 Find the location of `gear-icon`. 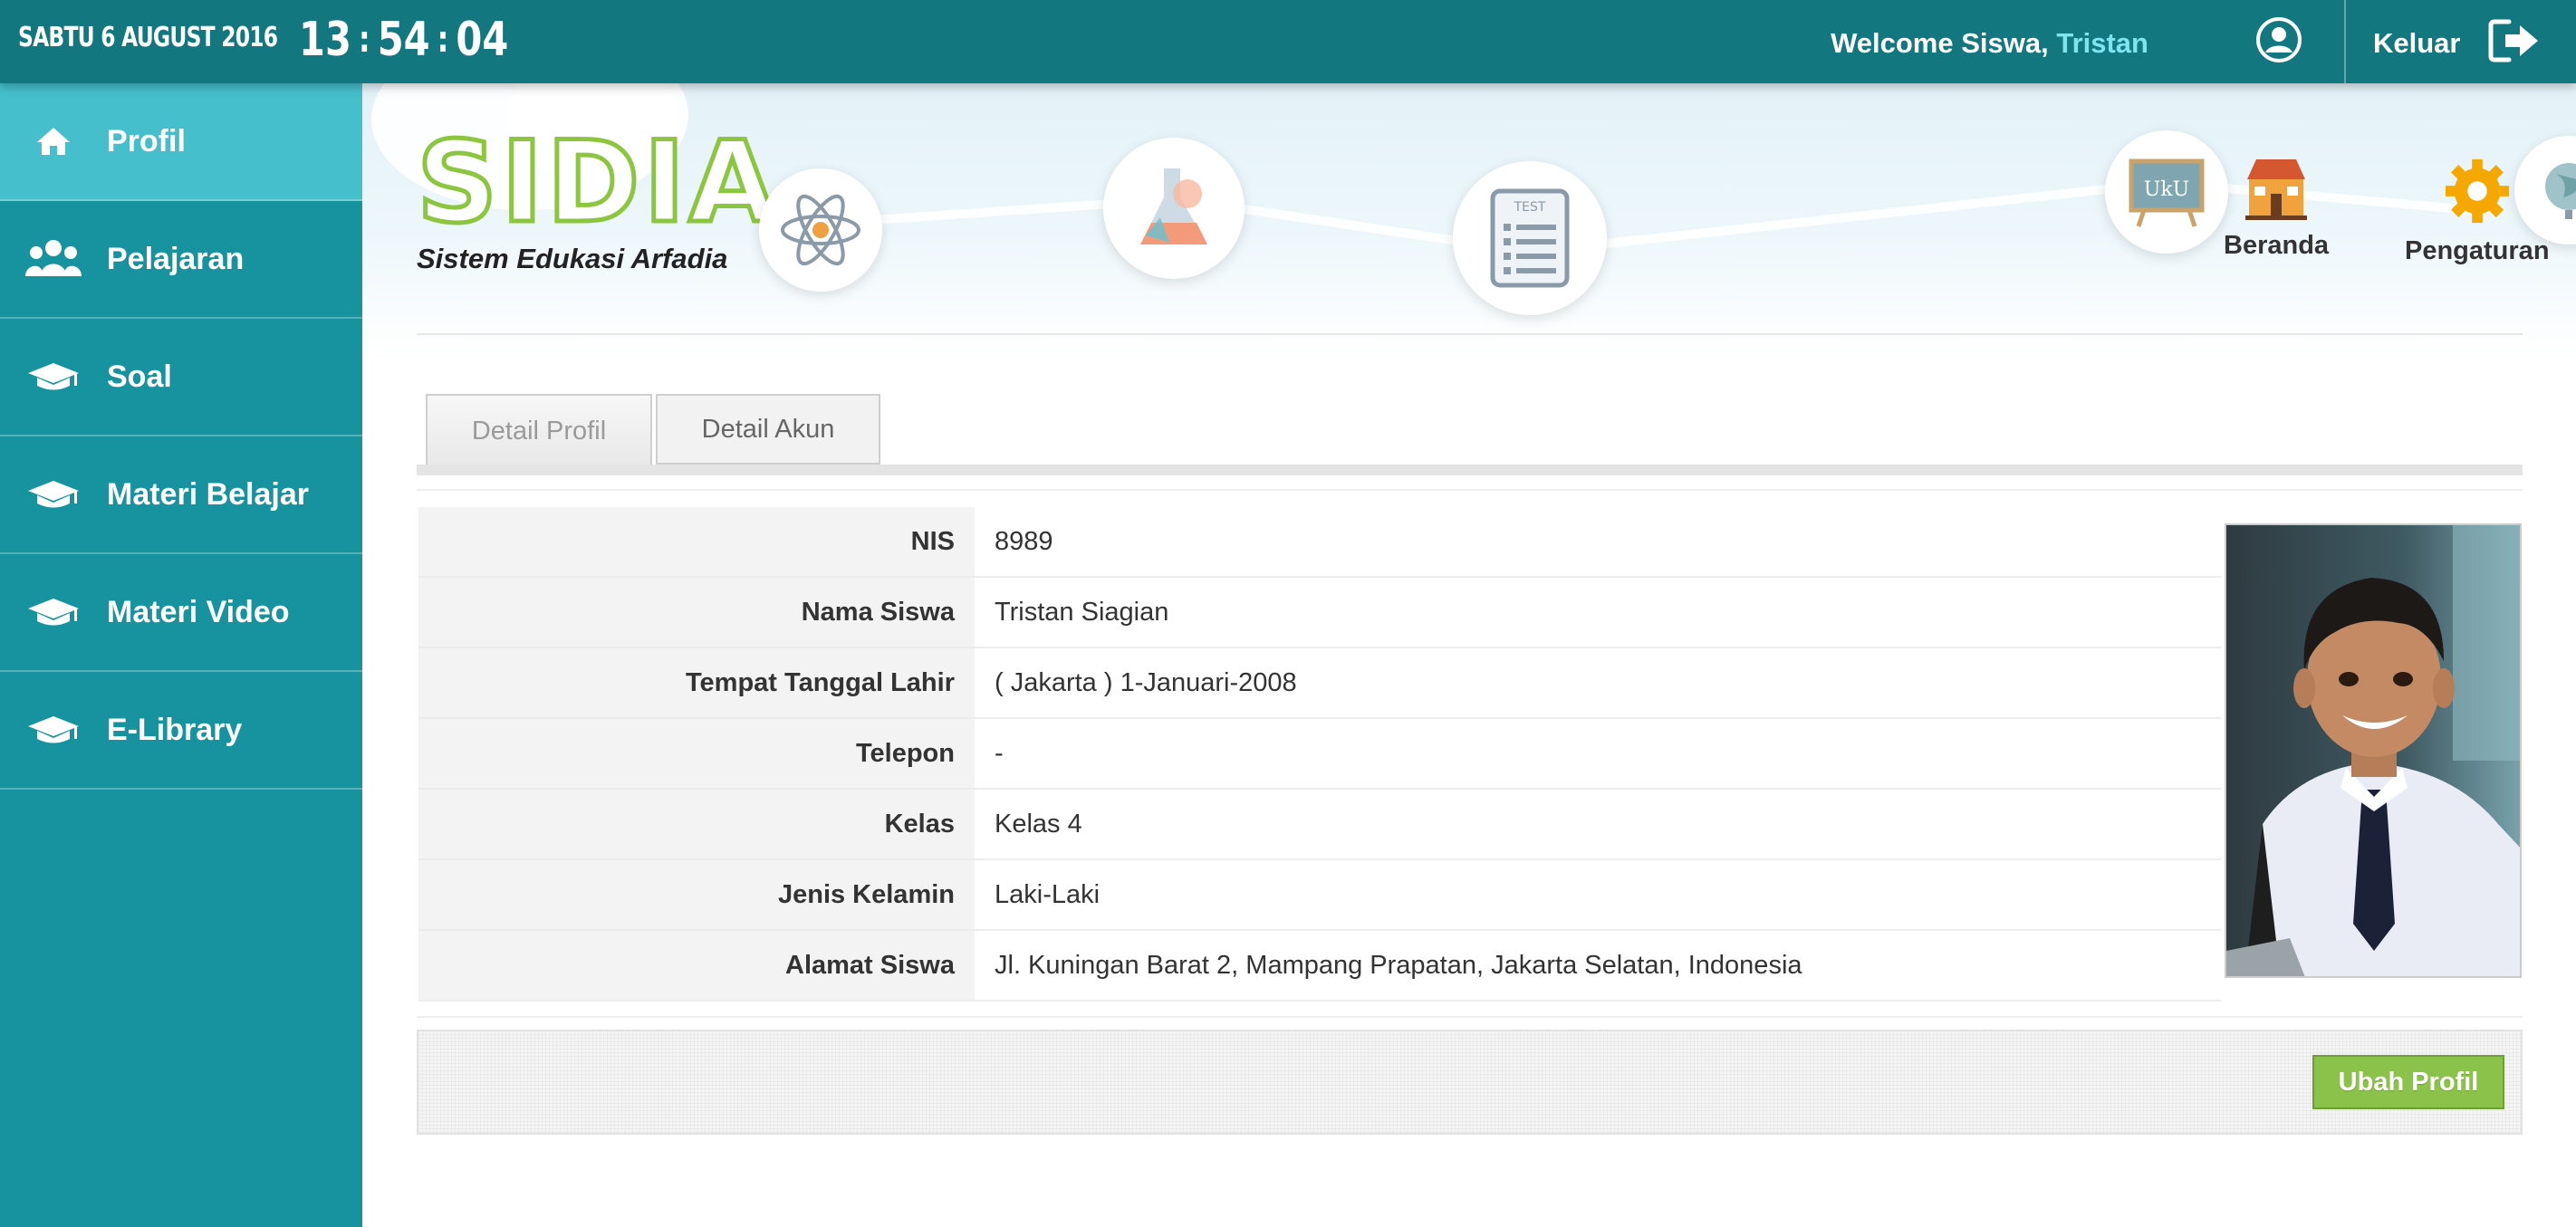

gear-icon is located at coordinates (2477, 193).